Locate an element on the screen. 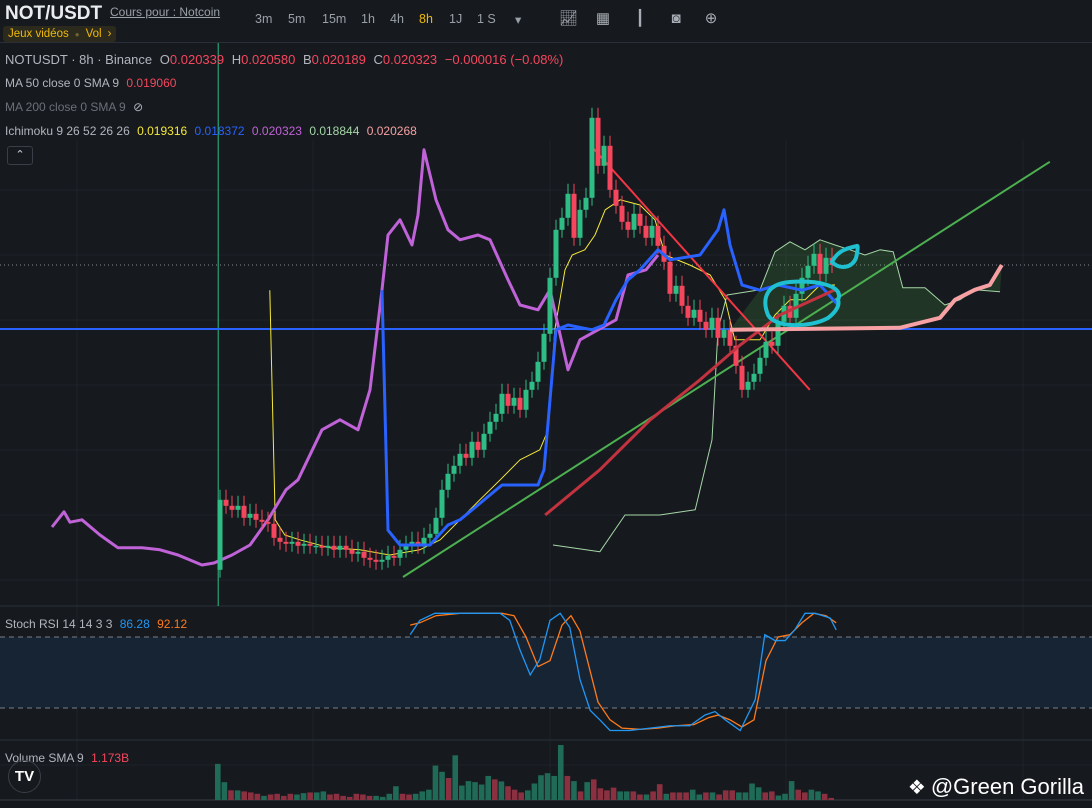 The height and width of the screenshot is (808, 1092). volume-value: 1.173B is located at coordinates (110, 758).